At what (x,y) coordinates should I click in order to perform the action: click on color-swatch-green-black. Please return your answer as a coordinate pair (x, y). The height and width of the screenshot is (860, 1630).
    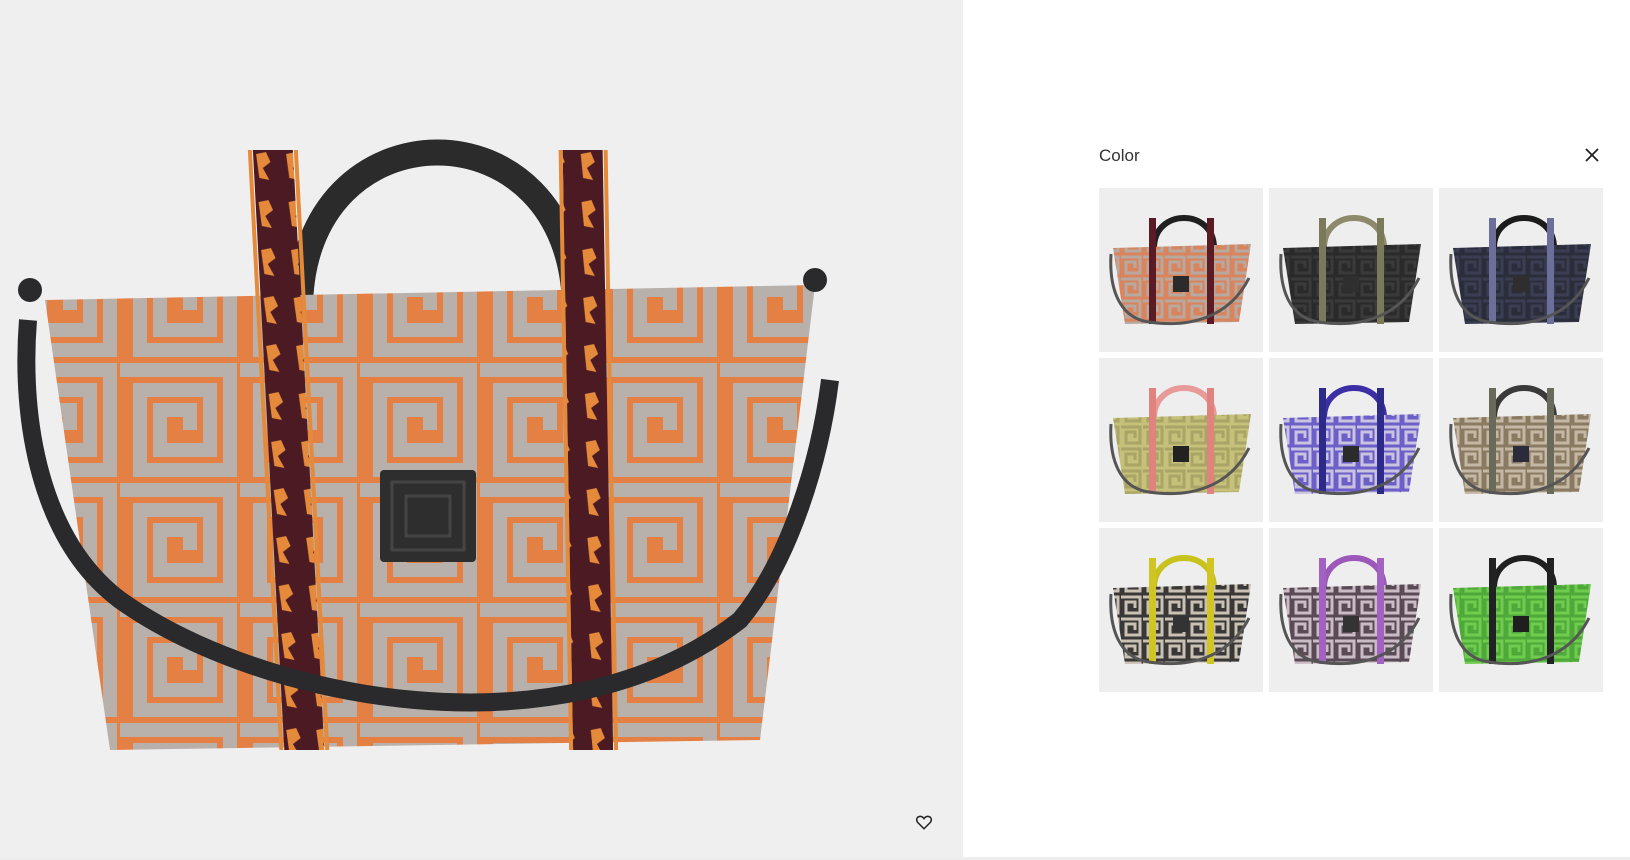
    Looking at the image, I should click on (1521, 610).